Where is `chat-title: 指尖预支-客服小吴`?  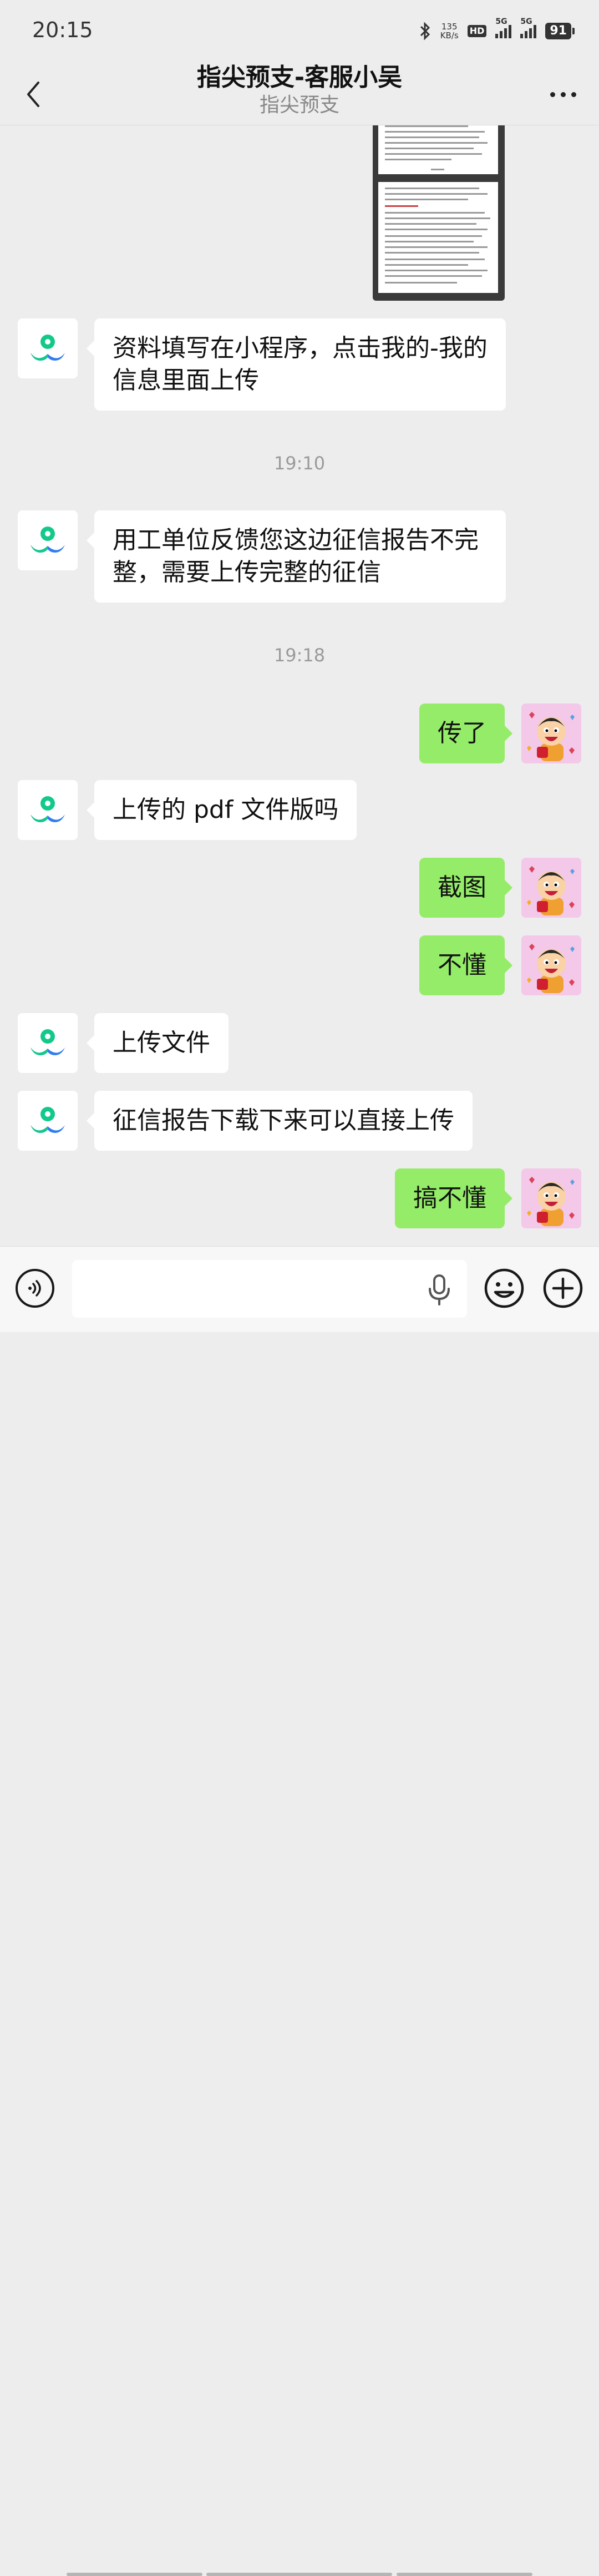
chat-title: 指尖预支-客服小吴 is located at coordinates (299, 77).